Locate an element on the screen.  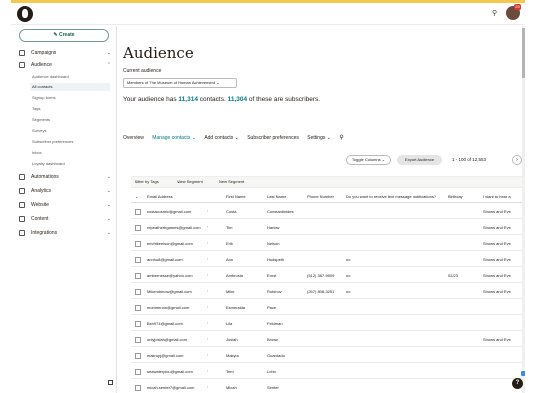
cell-email: seawaterpicu@gmail.com is located at coordinates (176, 371).